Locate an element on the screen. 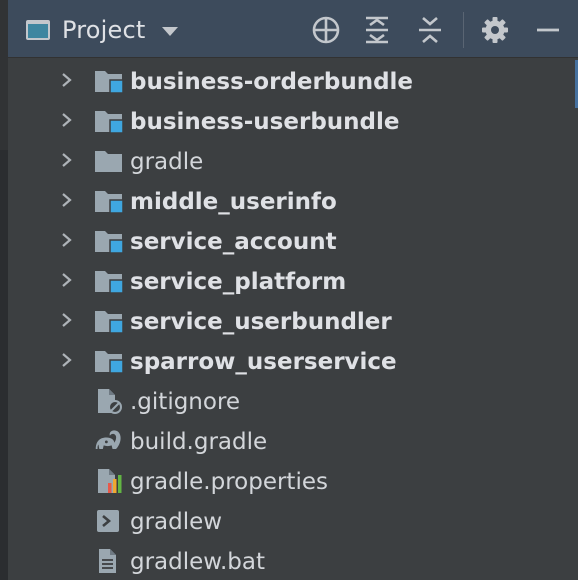 The height and width of the screenshot is (580, 578). minimize-button is located at coordinates (548, 30).